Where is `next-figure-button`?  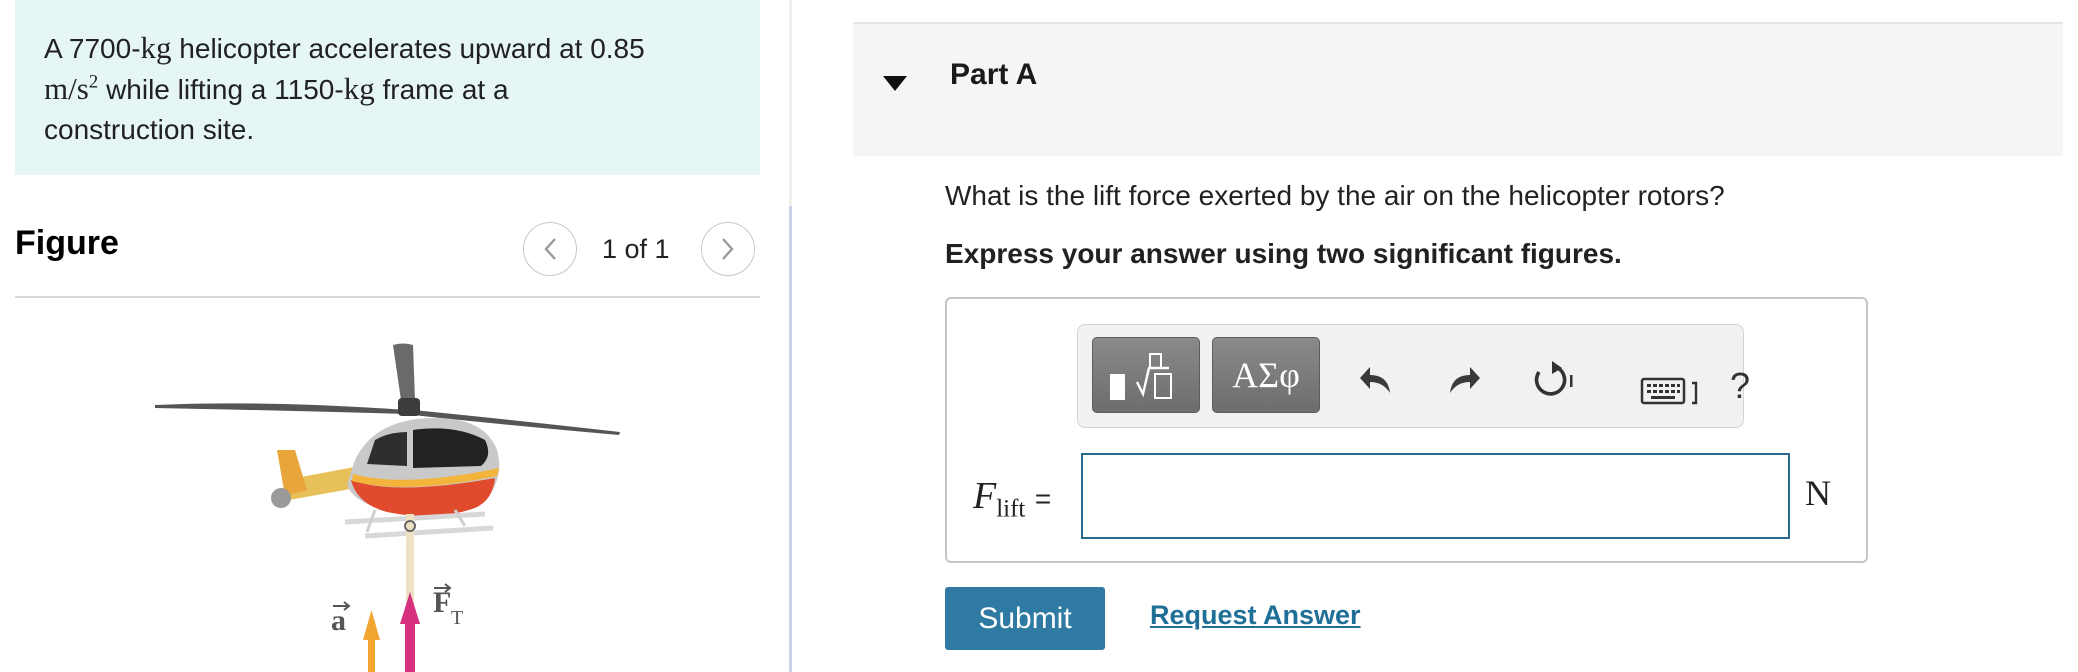 next-figure-button is located at coordinates (728, 249).